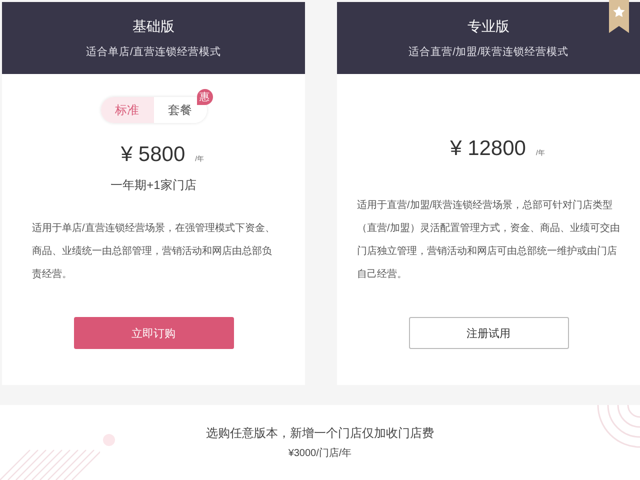 Image resolution: width=640 pixels, height=480 pixels. I want to click on arcs-decoration, so click(618, 427).